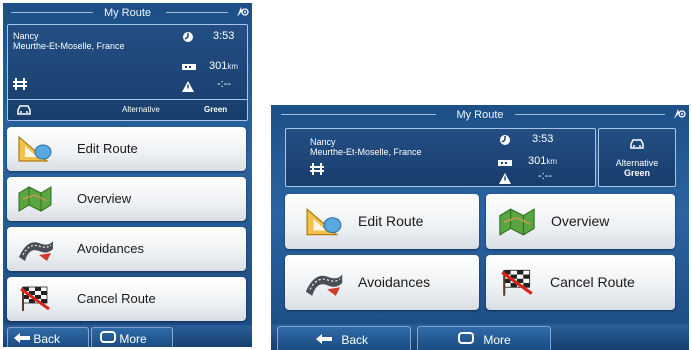  I want to click on route-method-panel: Alternative Green, so click(637, 157).